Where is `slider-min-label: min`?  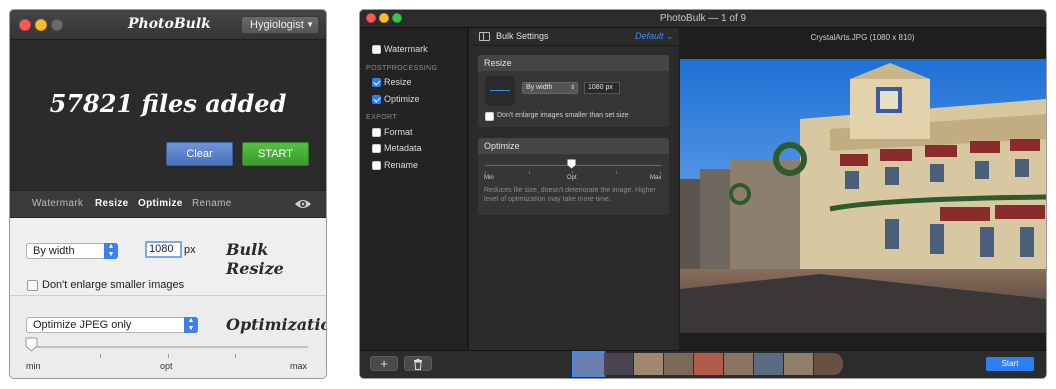
slider-min-label: min is located at coordinates (33, 366).